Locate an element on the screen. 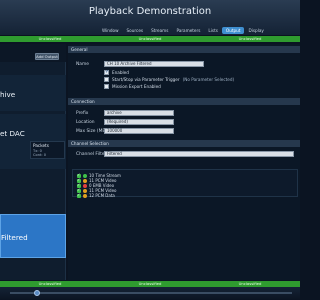 The width and height of the screenshot is (320, 300). mission-export-row: Mission Export Enabled is located at coordinates (132, 86).